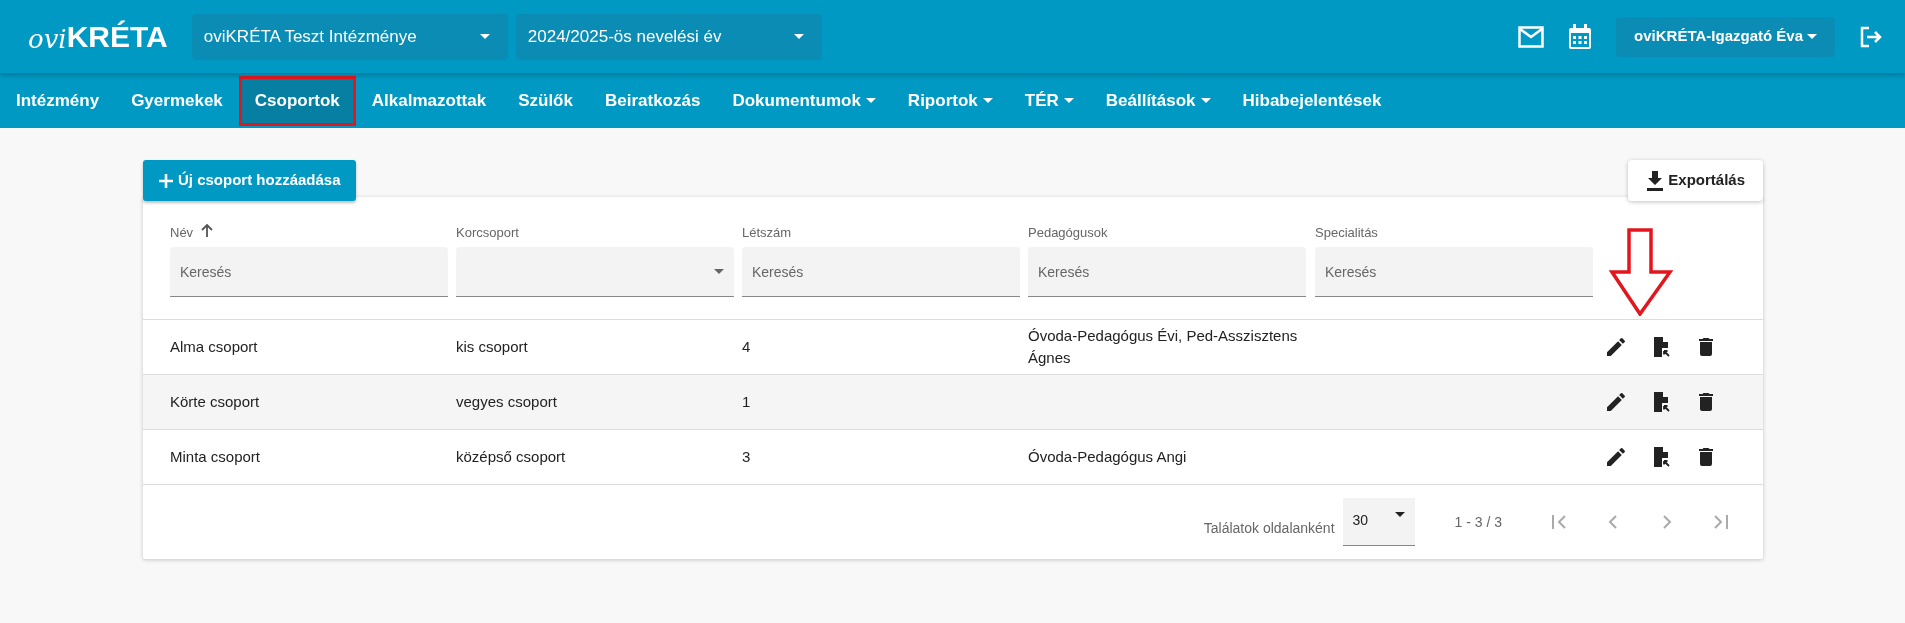 The width and height of the screenshot is (1905, 623). Describe the element at coordinates (1269, 528) in the screenshot. I see `per-page-label: Találatok oldalanként` at that location.